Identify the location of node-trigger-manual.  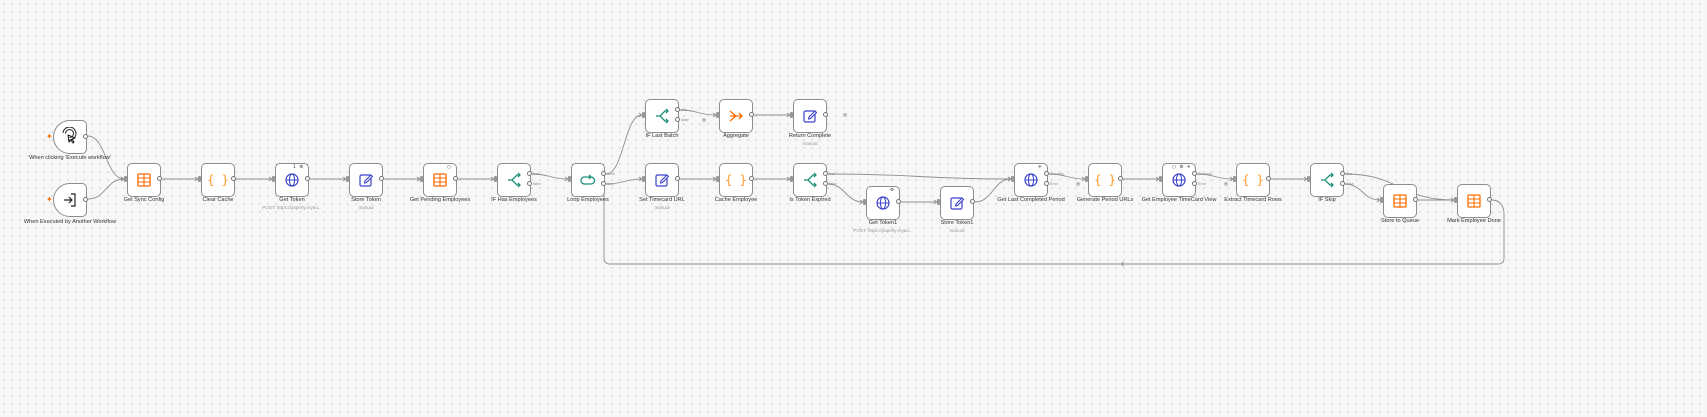
(70, 137).